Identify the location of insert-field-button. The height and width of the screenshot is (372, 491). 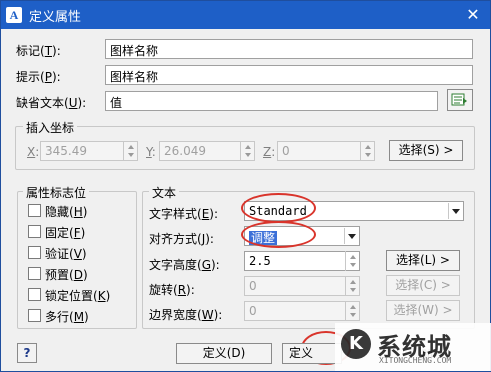
(460, 100).